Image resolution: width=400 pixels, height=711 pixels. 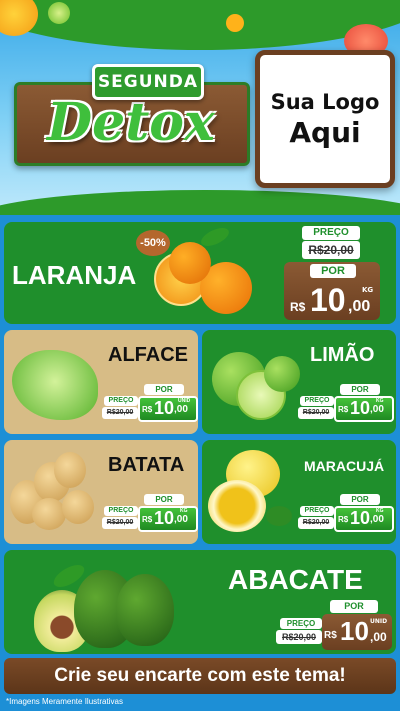 I want to click on product-name: BATATA, so click(x=146, y=465).